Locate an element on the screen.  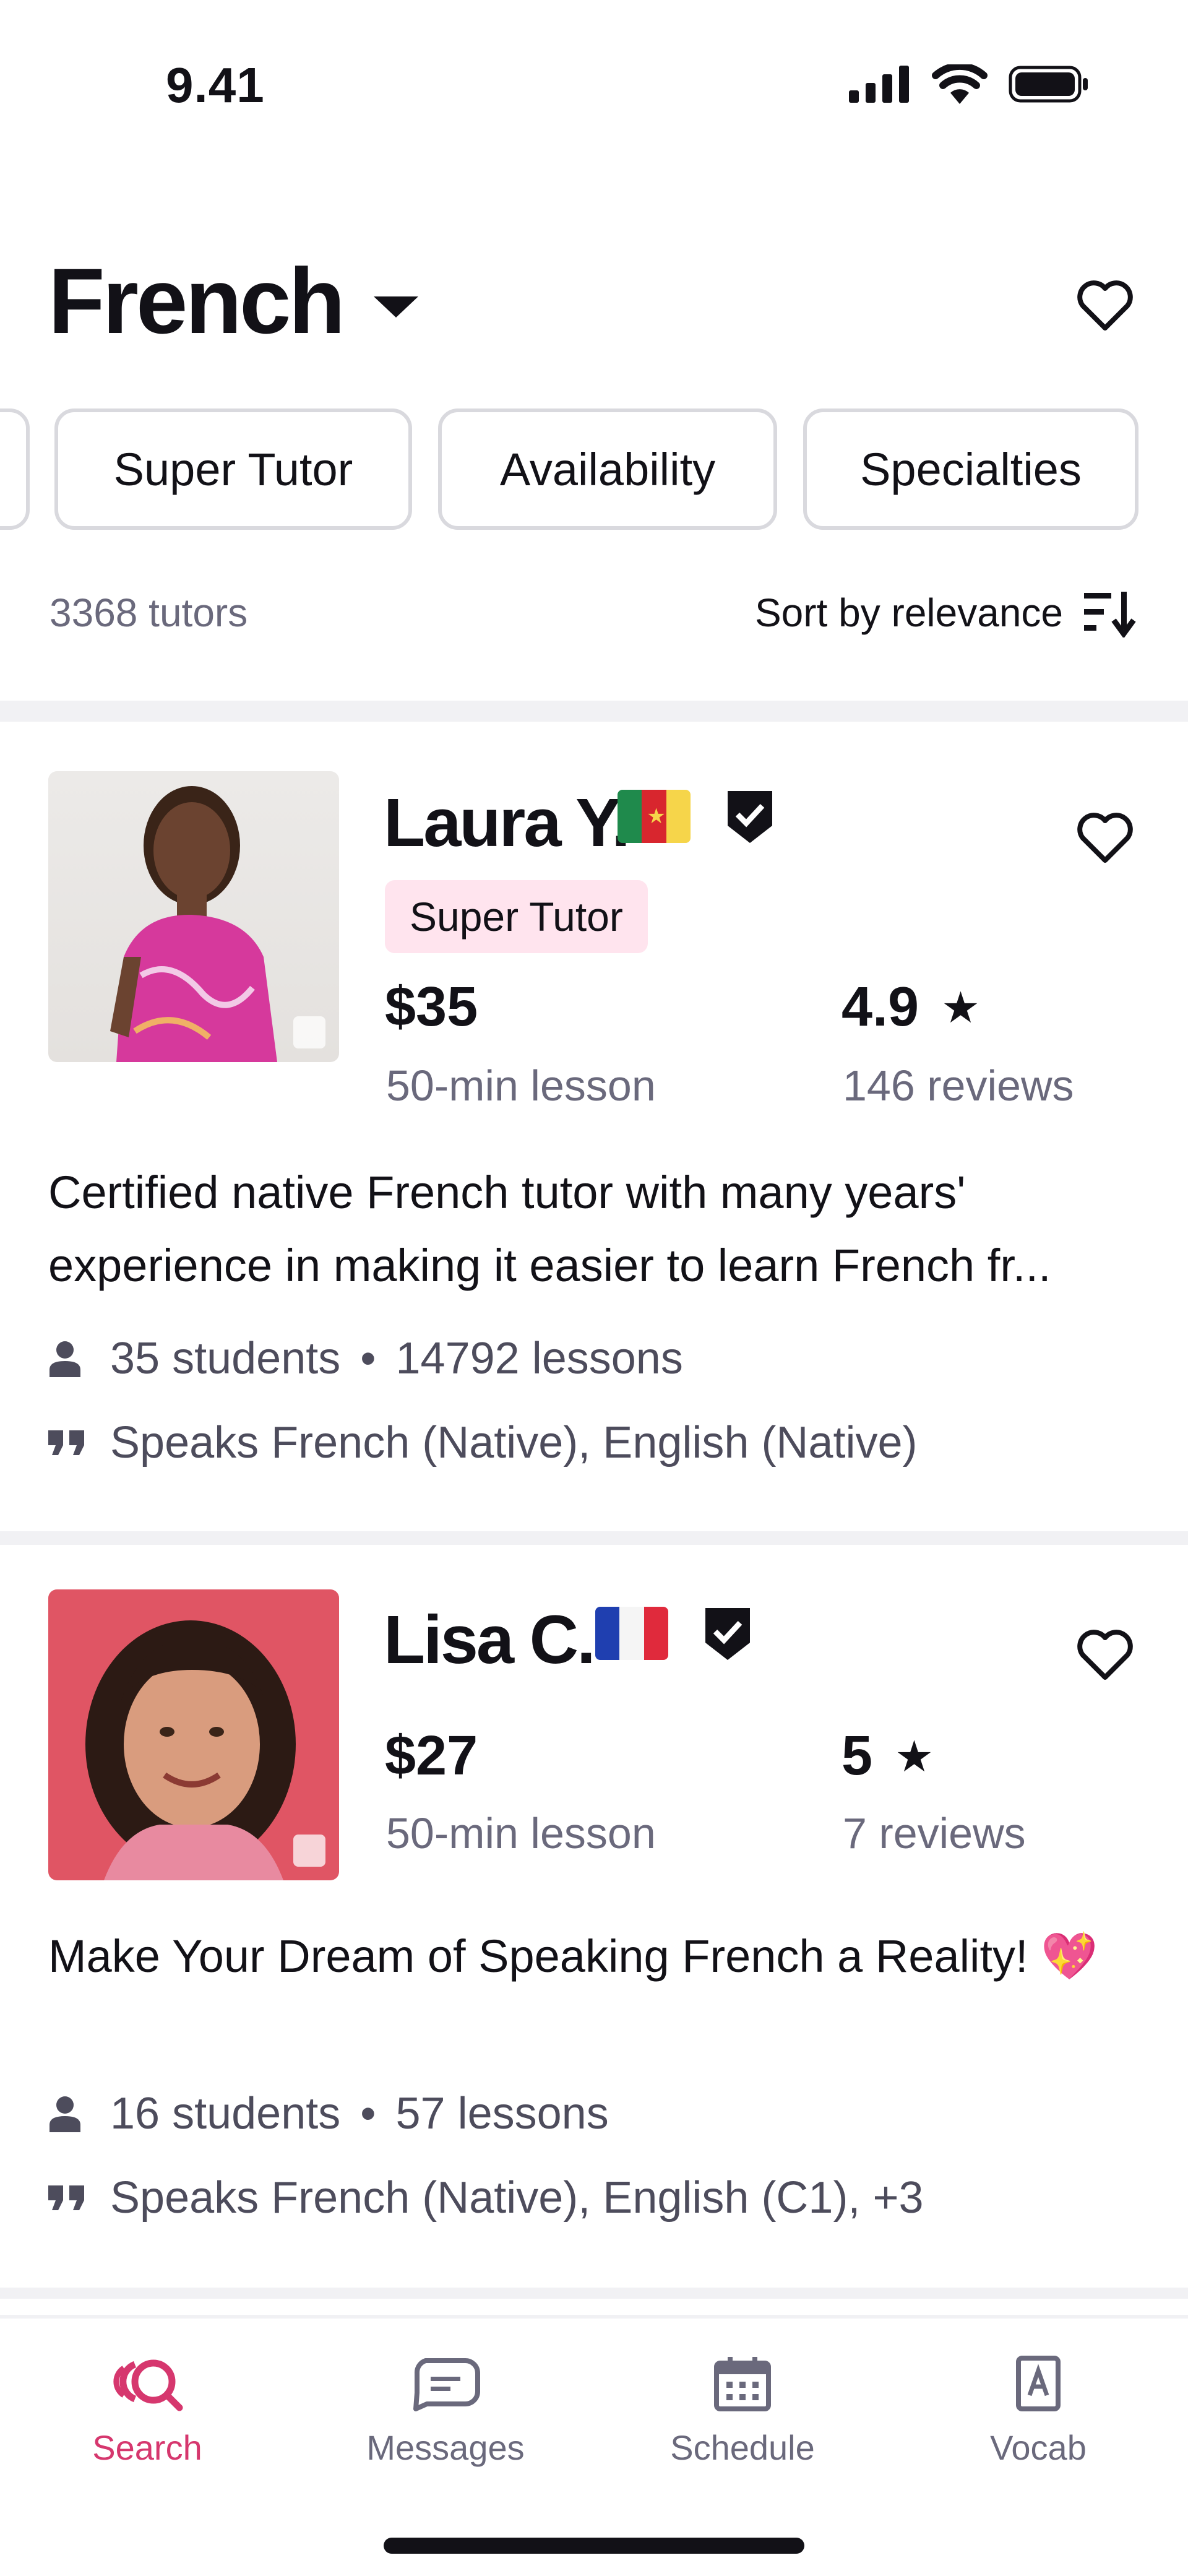
page-title: French is located at coordinates (196, 301).